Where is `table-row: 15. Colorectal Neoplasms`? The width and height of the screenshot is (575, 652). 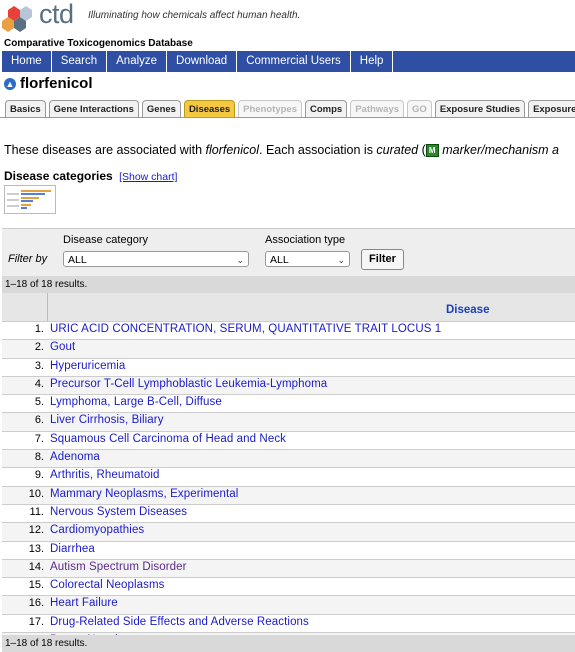 table-row: 15. Colorectal Neoplasms is located at coordinates (288, 587).